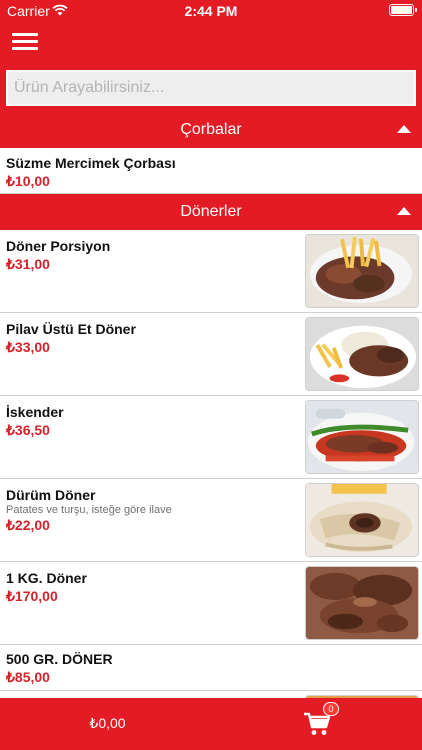 This screenshot has width=422, height=750. I want to click on item-price: ₺170,00, so click(32, 596).